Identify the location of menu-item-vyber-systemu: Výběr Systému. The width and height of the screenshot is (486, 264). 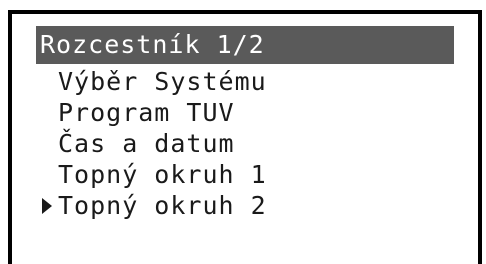
(245, 81).